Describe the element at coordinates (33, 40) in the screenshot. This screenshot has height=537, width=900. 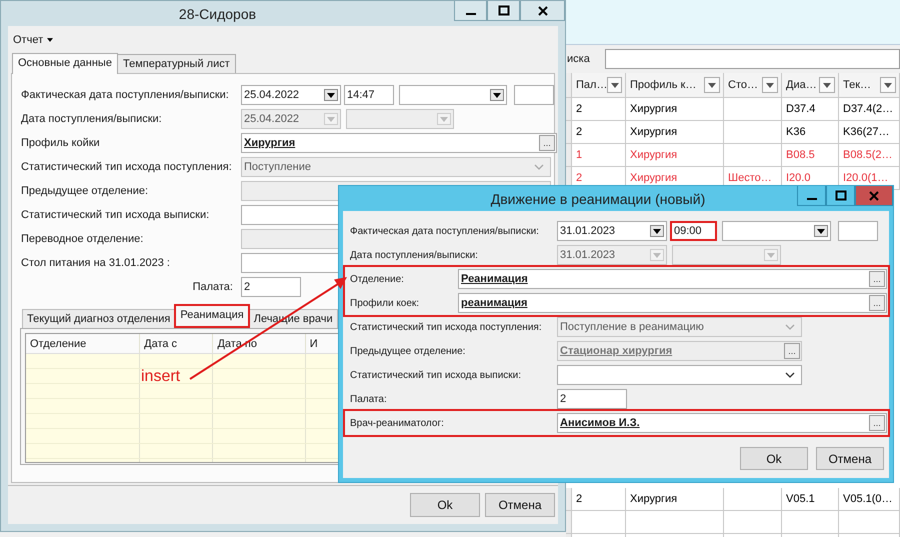
I see `menu-item: Отчет` at that location.